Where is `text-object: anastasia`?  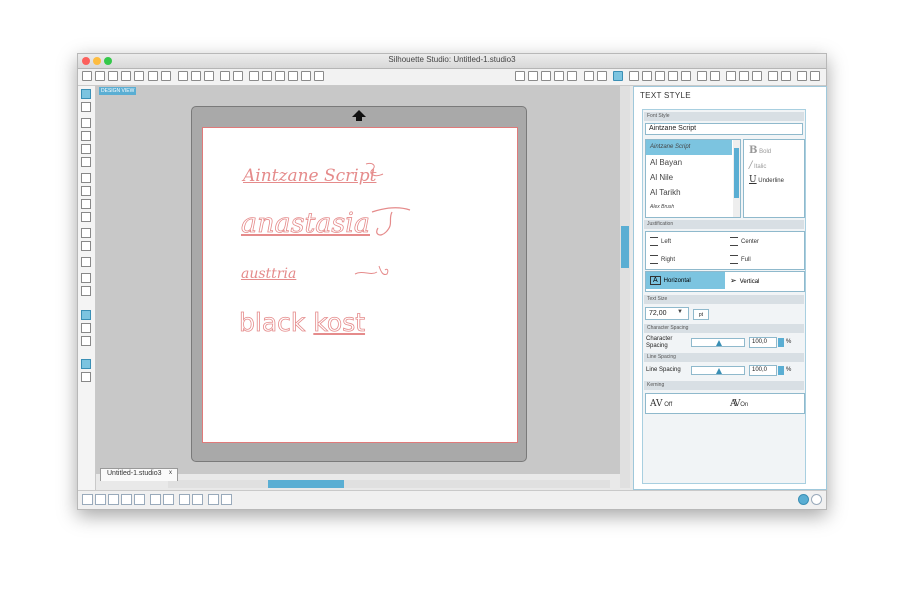 text-object: anastasia is located at coordinates (306, 224).